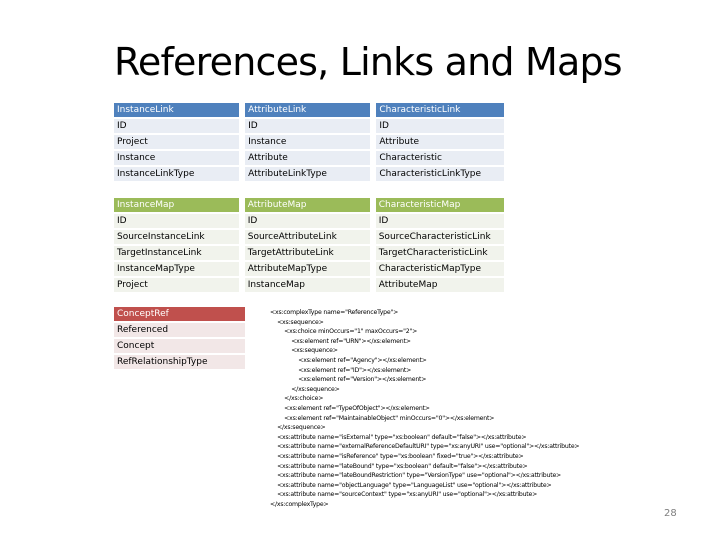 The image size is (720, 540). Describe the element at coordinates (437, 158) in the screenshot. I see `table-cell: Characteristic` at that location.